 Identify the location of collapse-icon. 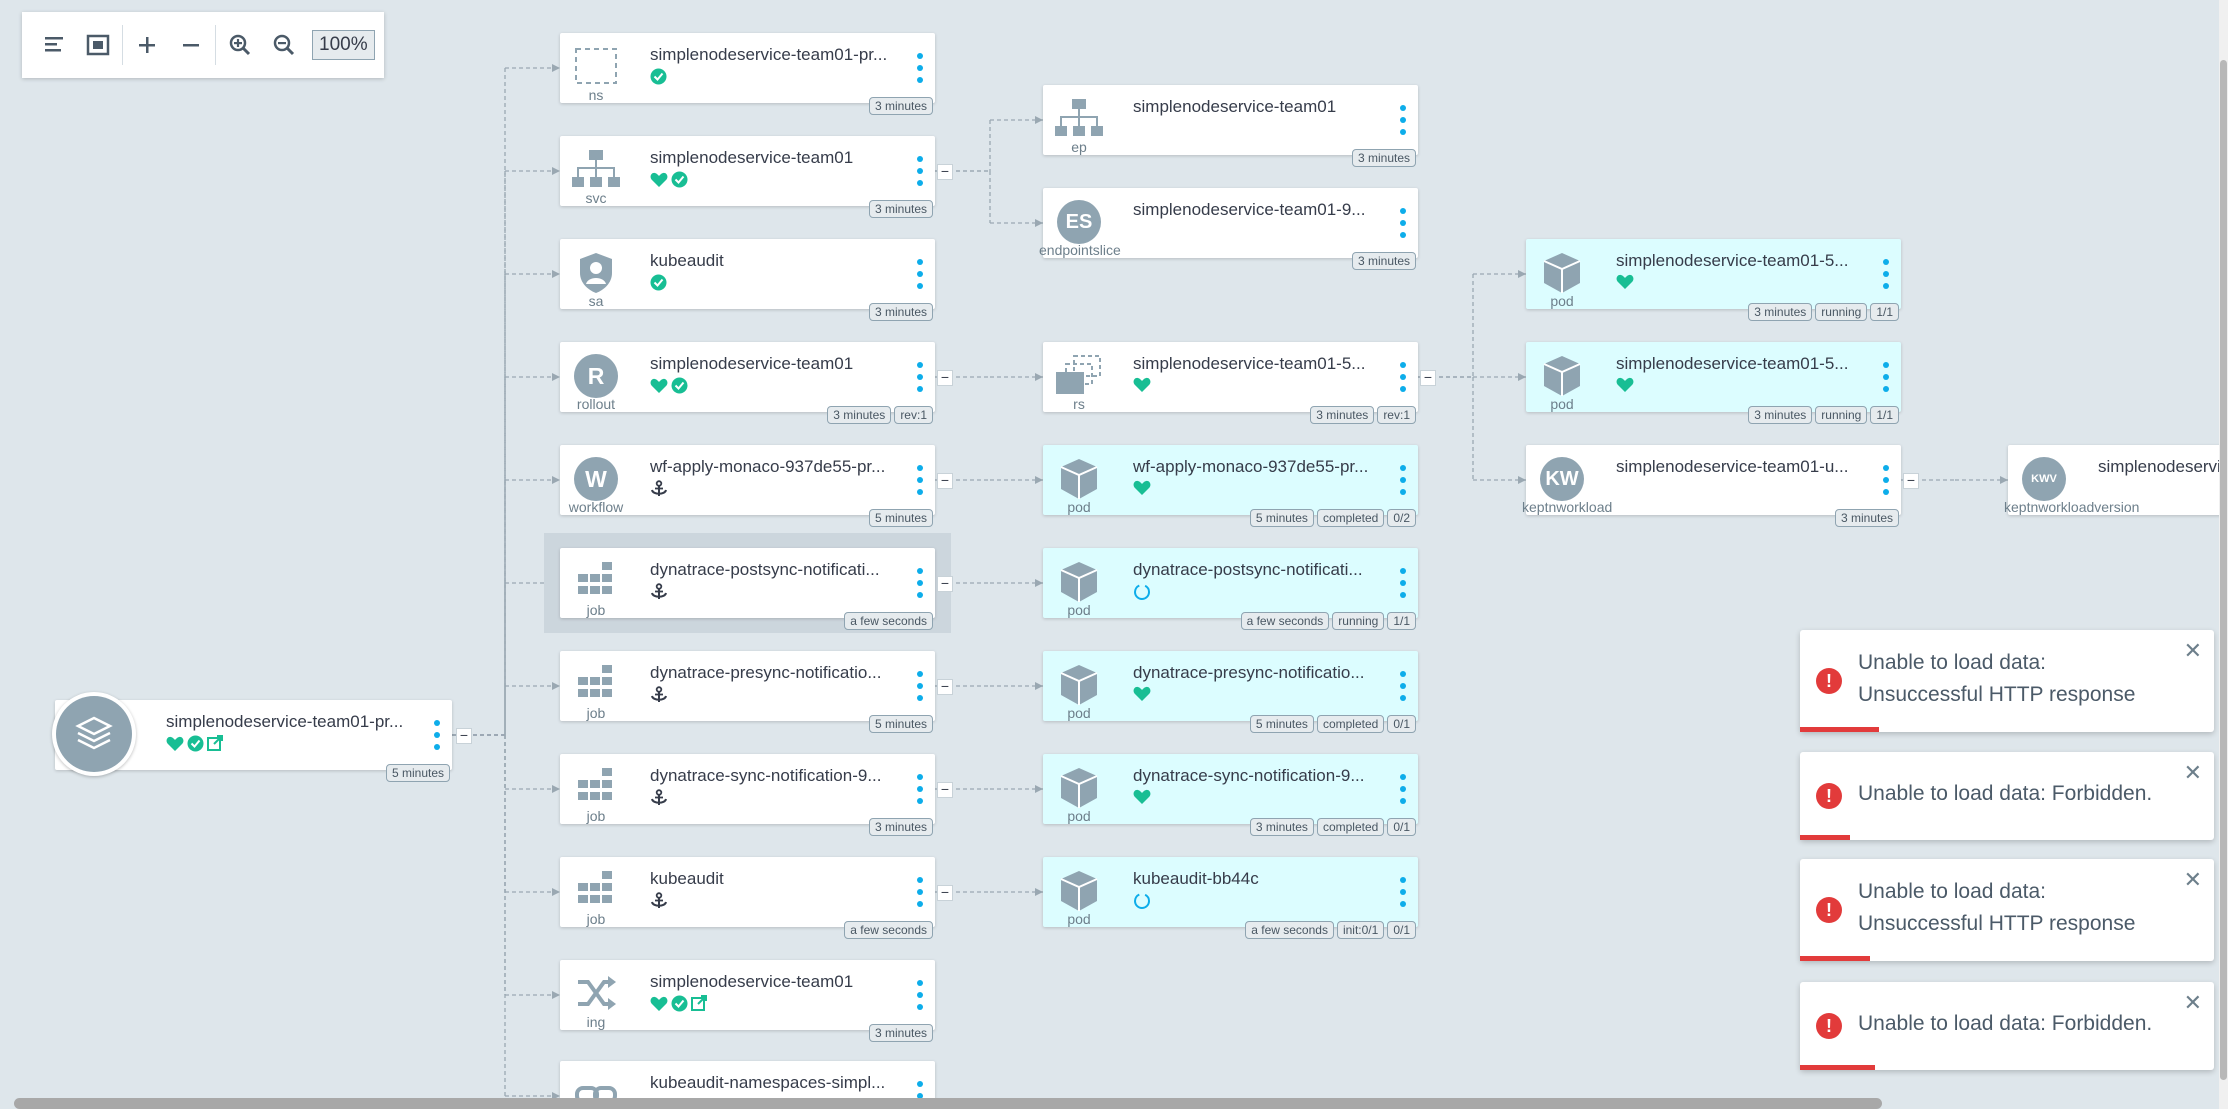
(191, 45).